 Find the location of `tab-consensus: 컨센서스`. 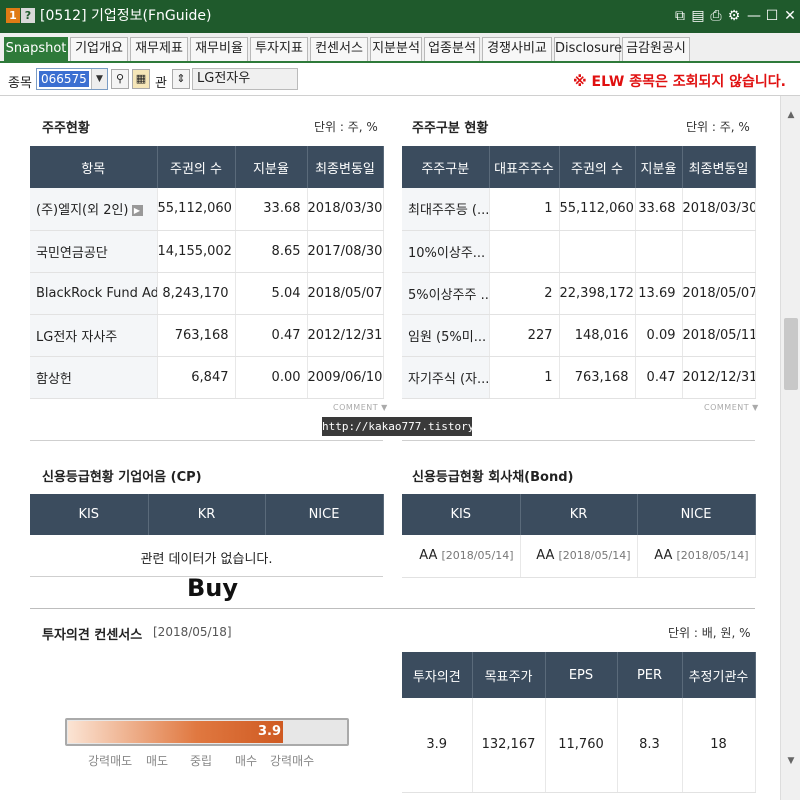

tab-consensus: 컨센서스 is located at coordinates (339, 49).